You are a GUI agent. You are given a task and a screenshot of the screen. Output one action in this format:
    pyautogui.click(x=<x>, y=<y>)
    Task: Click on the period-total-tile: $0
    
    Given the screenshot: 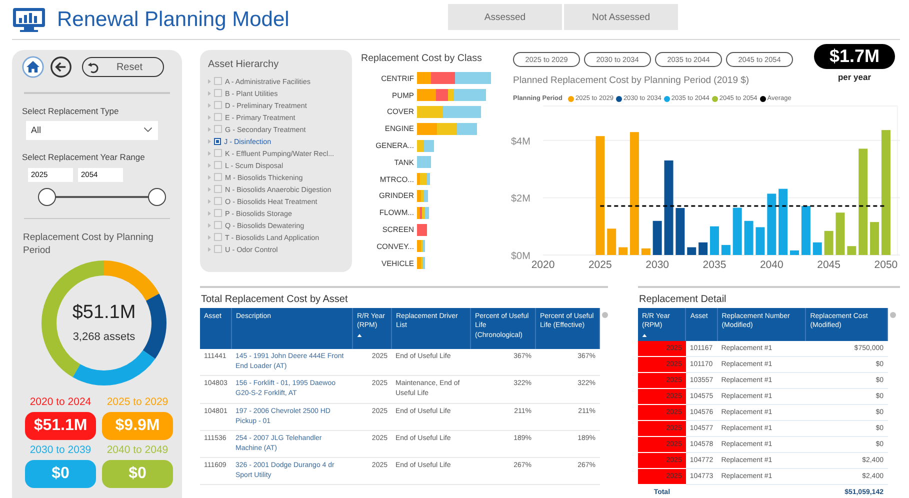 What is the action you would take?
    pyautogui.click(x=137, y=474)
    